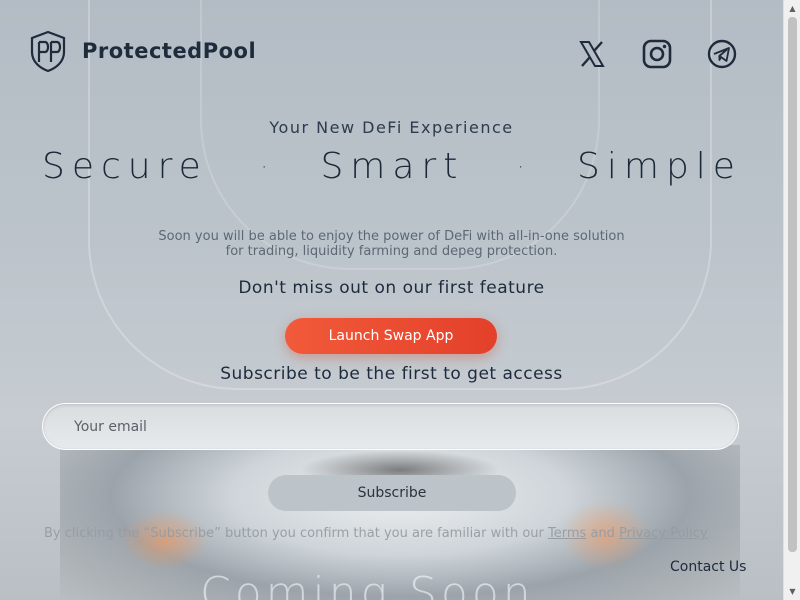  Describe the element at coordinates (722, 54) in the screenshot. I see `telegram-icon` at that location.